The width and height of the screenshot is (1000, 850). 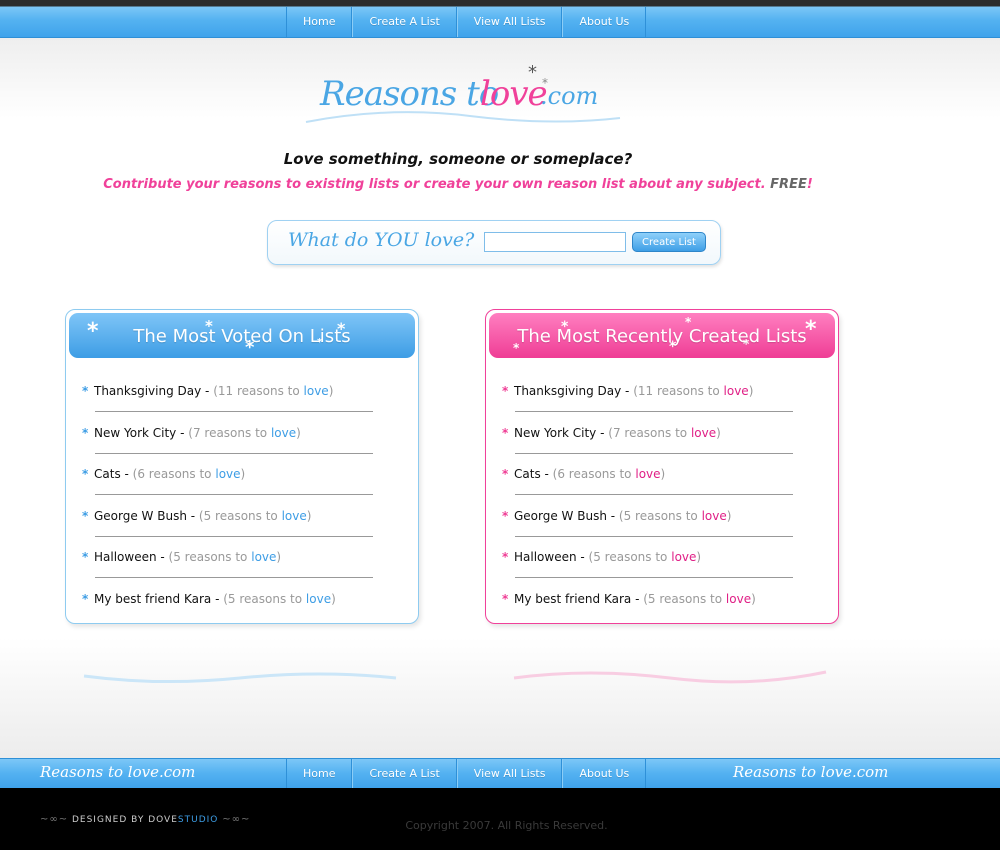 I want to click on pink-swoosh-icon, so click(x=670, y=677).